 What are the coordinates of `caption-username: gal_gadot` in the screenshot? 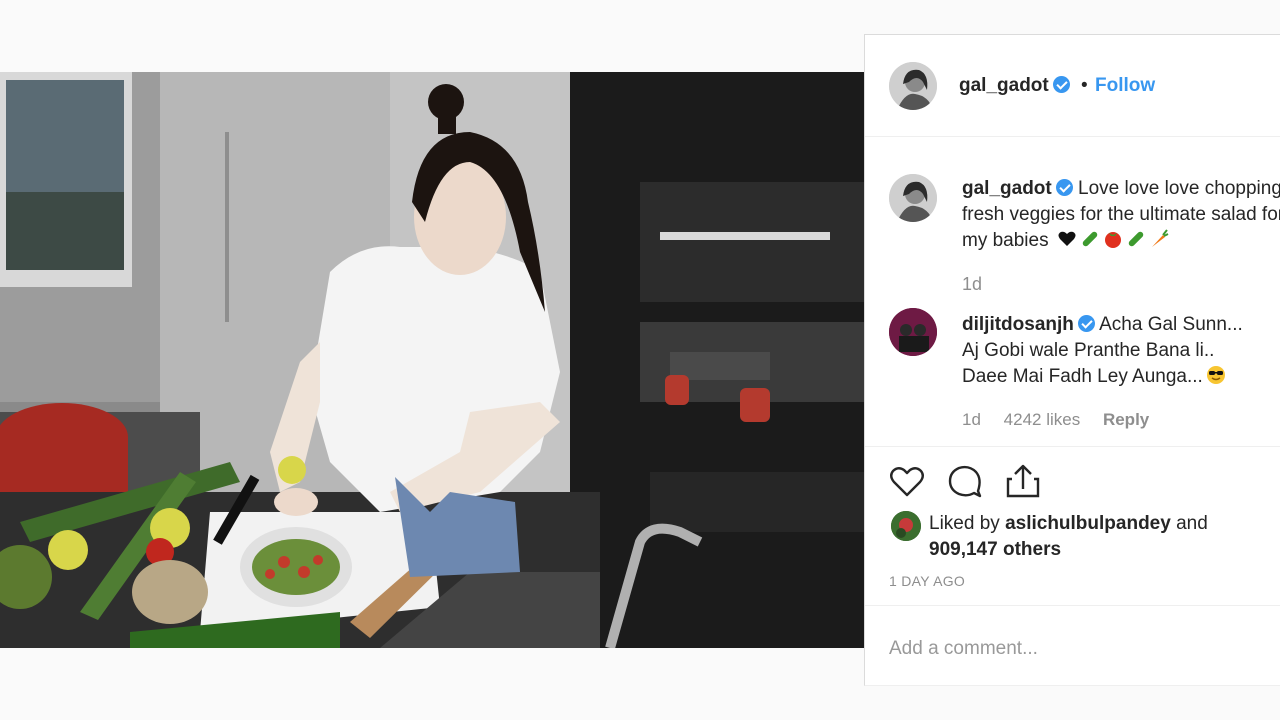 It's located at (1007, 188).